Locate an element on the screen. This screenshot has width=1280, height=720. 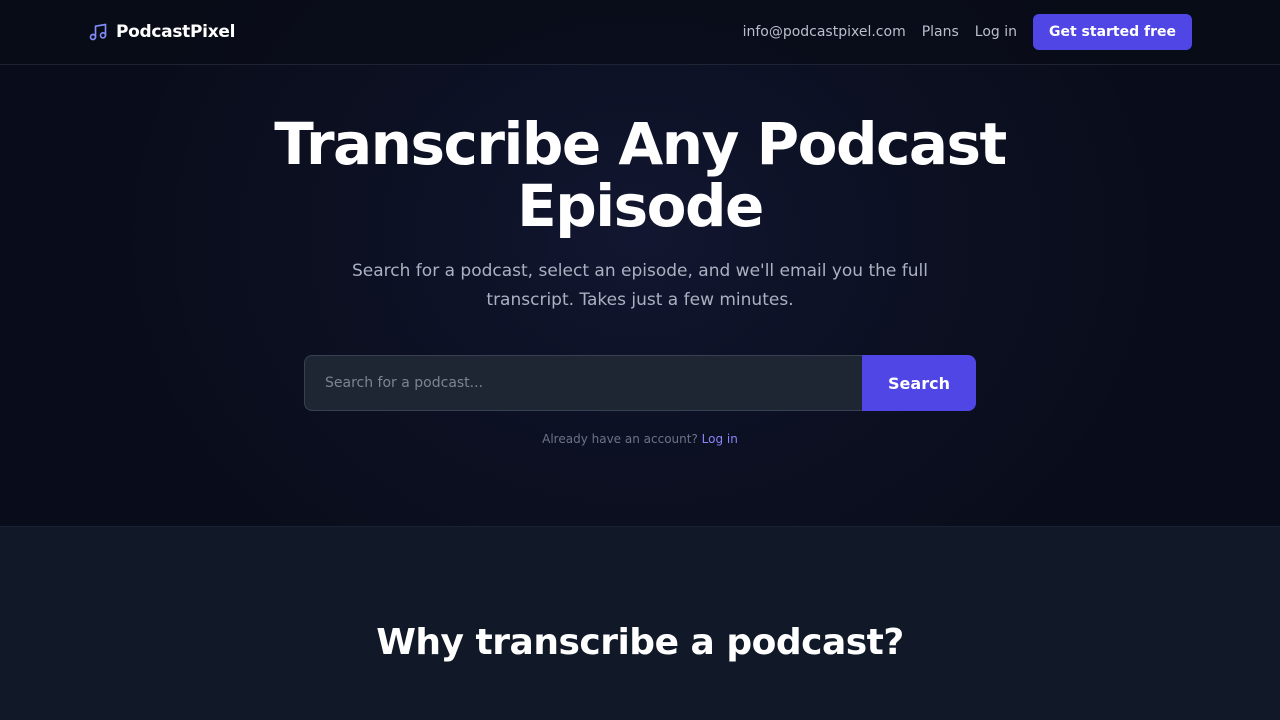
music-note-icon is located at coordinates (98, 32).